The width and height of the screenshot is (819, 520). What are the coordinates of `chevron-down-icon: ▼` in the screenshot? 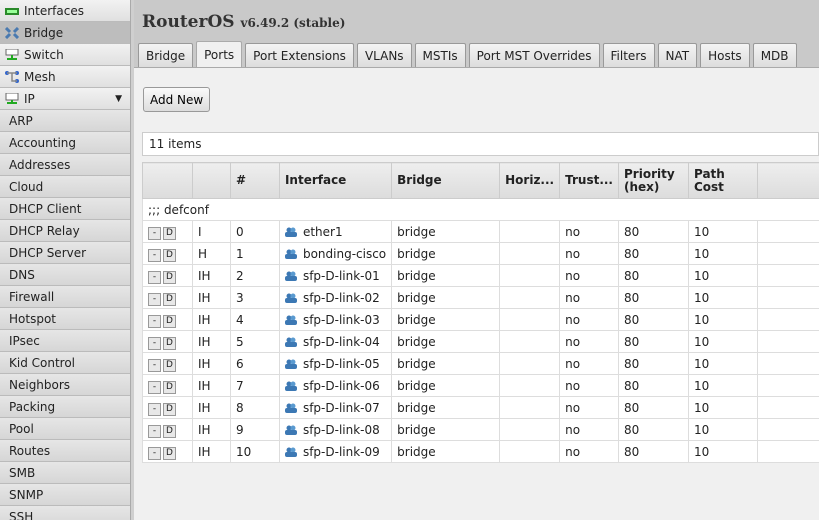 It's located at (118, 99).